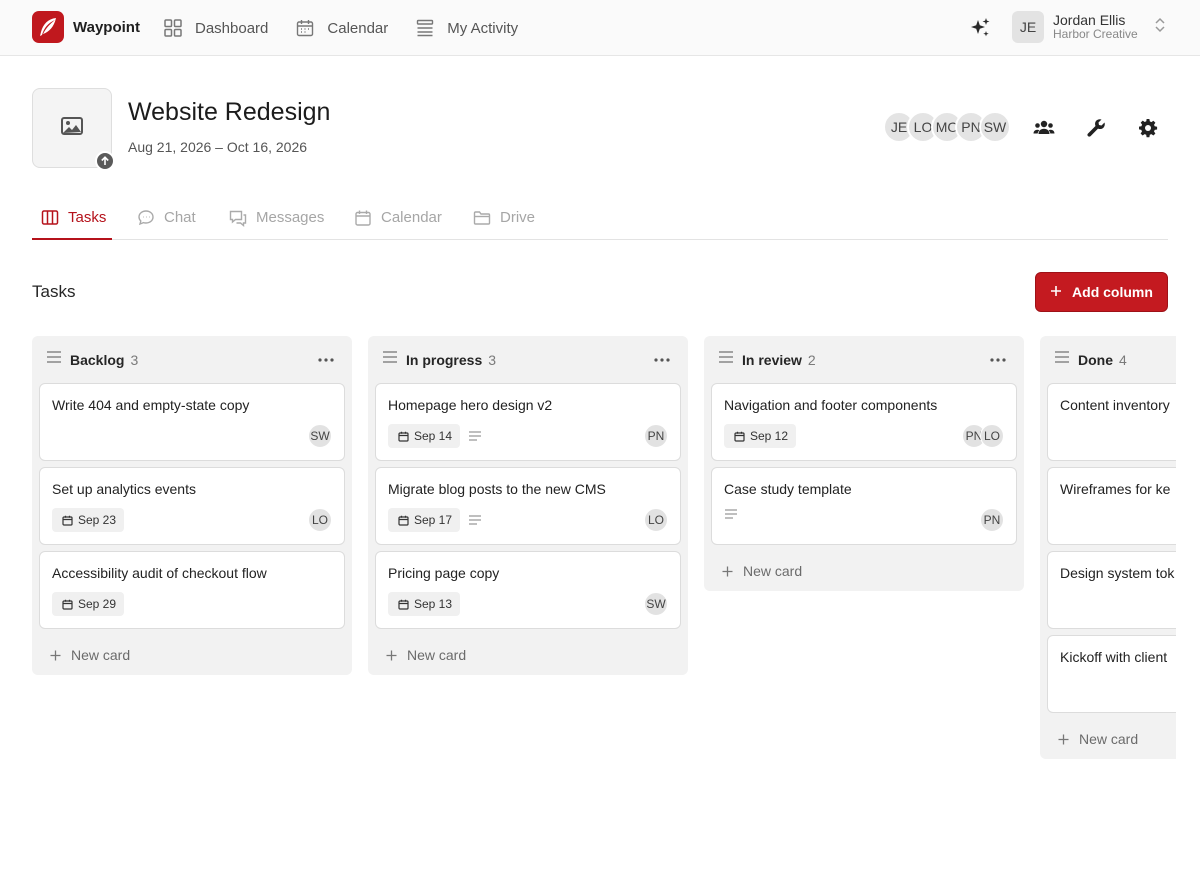 This screenshot has height=886, width=1200. What do you see at coordinates (290, 217) in the screenshot?
I see `tab-label: Messages` at bounding box center [290, 217].